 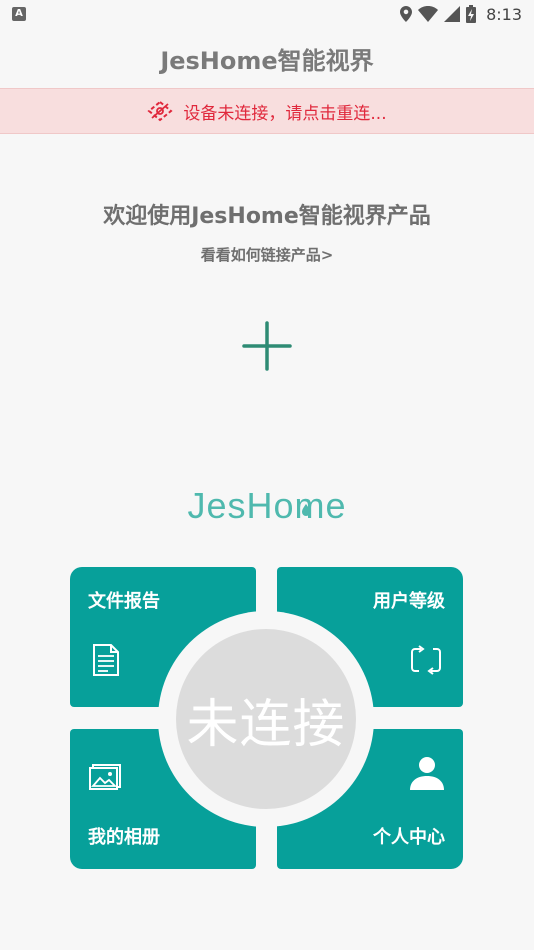 I want to click on plus-icon, so click(x=267, y=346).